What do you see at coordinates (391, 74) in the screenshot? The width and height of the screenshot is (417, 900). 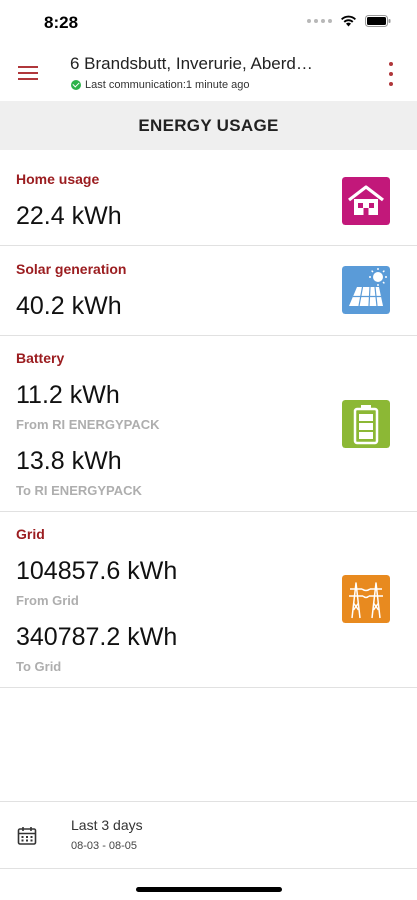 I see `more-options-icon` at bounding box center [391, 74].